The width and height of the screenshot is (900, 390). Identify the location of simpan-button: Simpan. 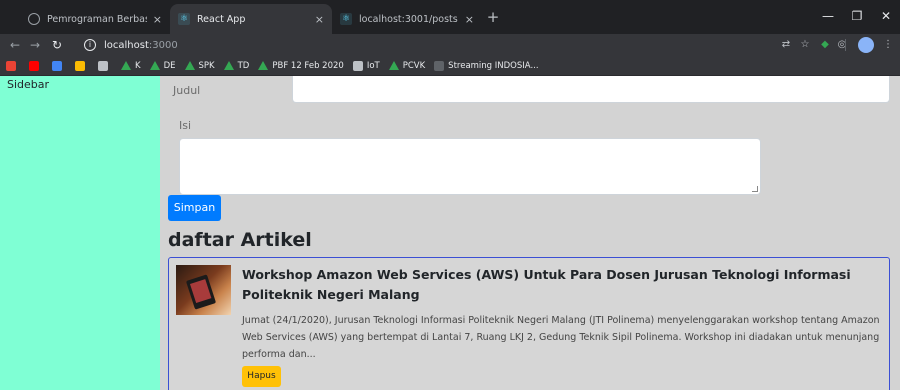
(194, 208).